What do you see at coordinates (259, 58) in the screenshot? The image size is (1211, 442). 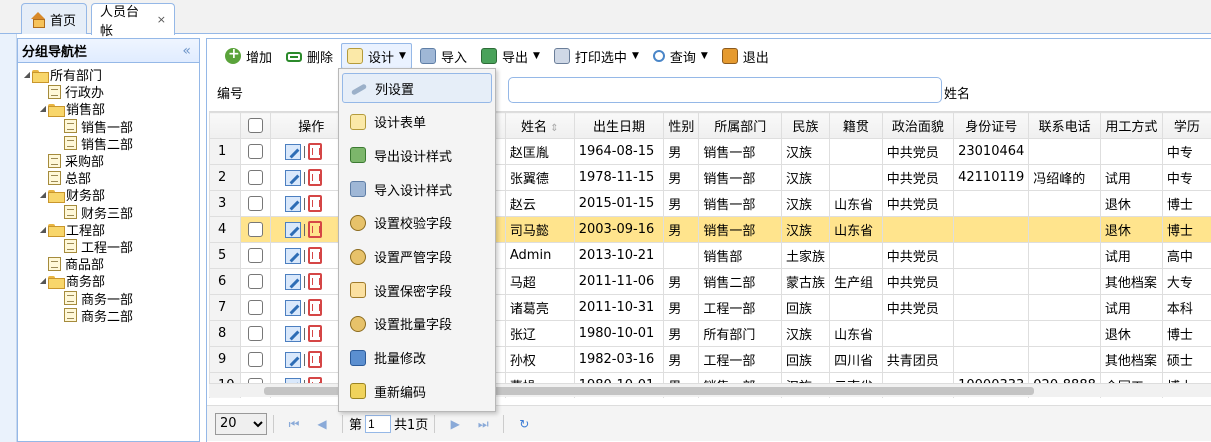 I see `add-label: 增加` at bounding box center [259, 58].